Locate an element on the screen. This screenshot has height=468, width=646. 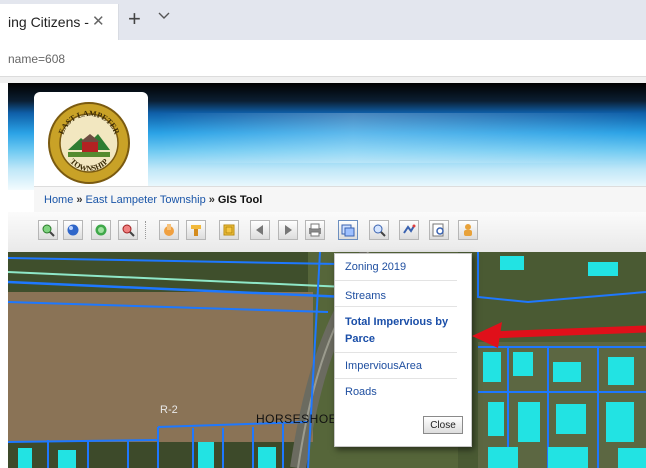
zoom-minus-icon is located at coordinates (128, 230).